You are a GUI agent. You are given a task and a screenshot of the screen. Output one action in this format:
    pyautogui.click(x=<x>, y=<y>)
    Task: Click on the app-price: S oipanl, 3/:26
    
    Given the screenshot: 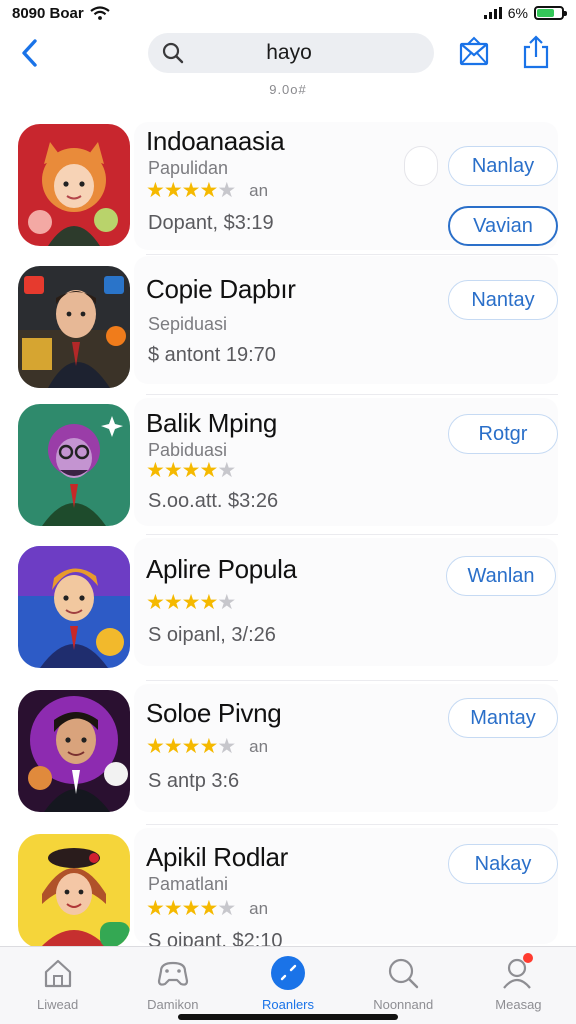 What is the action you would take?
    pyautogui.click(x=212, y=635)
    